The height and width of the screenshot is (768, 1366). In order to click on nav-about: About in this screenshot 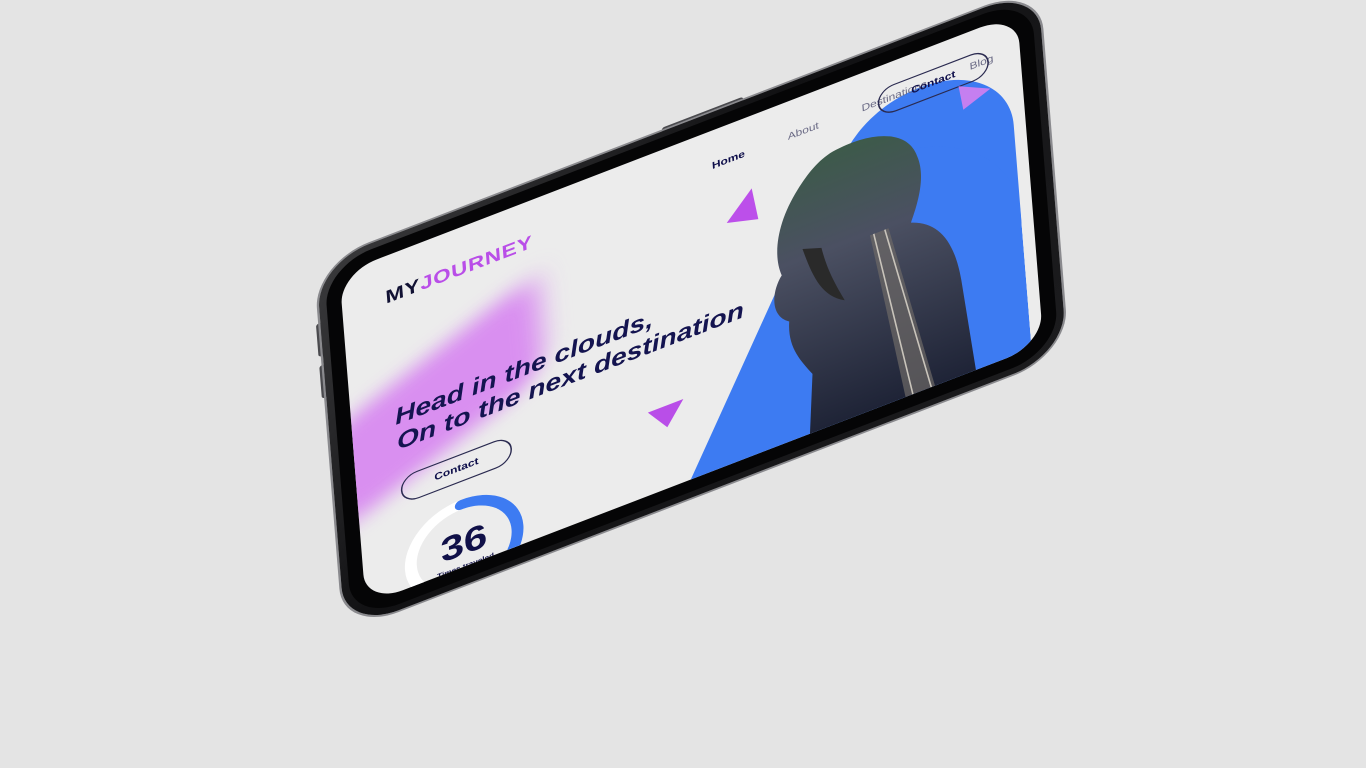, I will do `click(803, 131)`.